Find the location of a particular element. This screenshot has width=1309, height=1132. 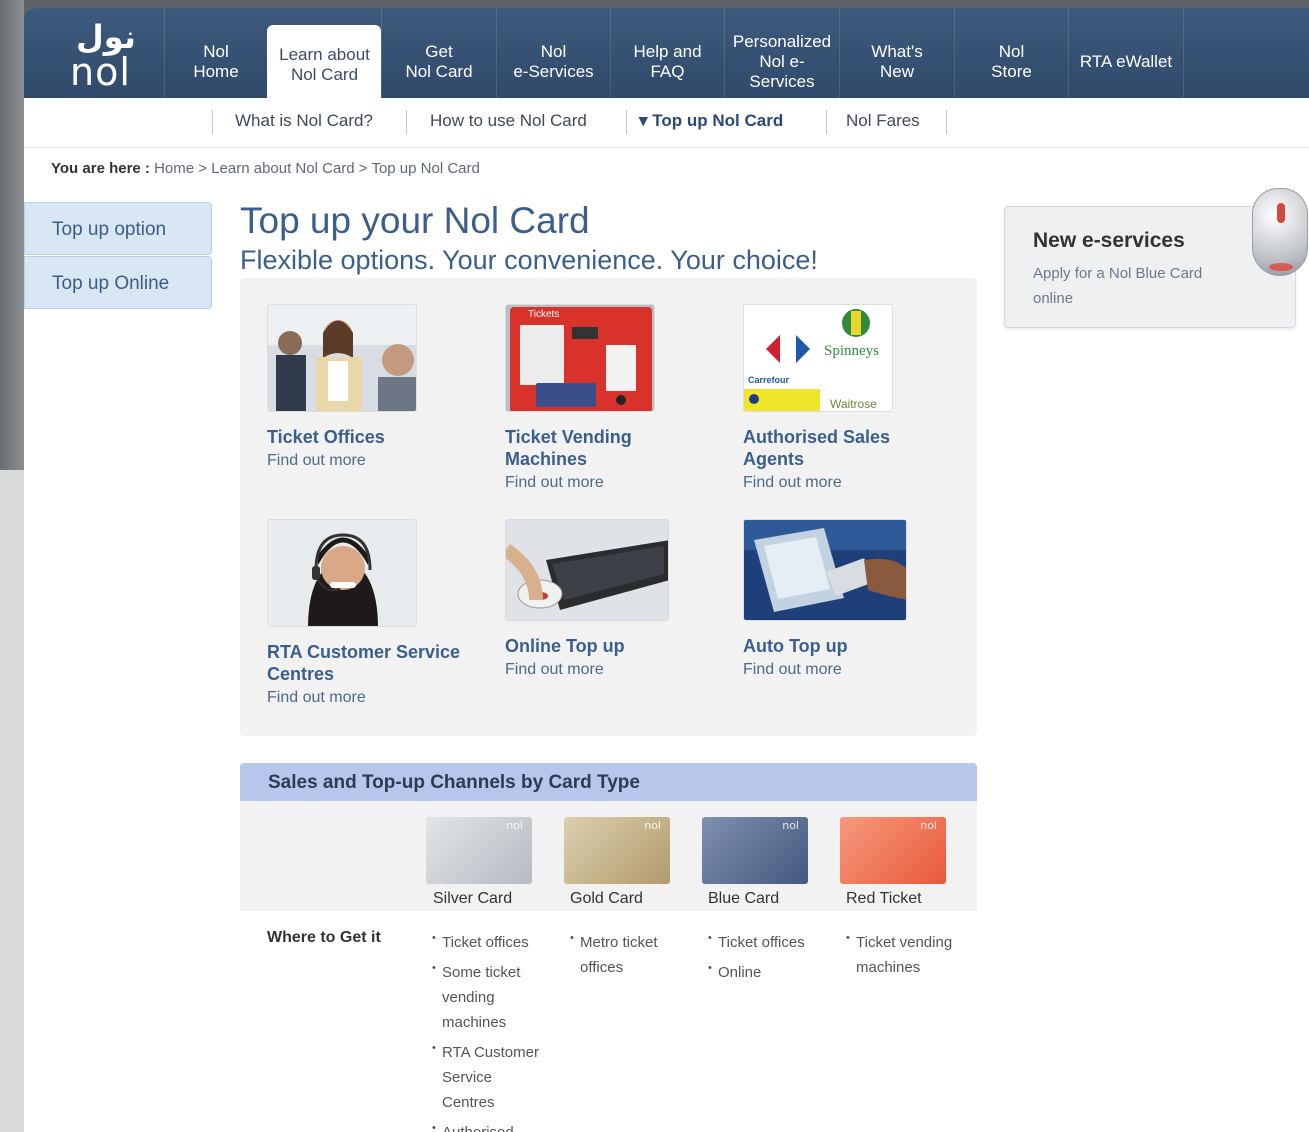

card-reader-icon is located at coordinates (825, 570).